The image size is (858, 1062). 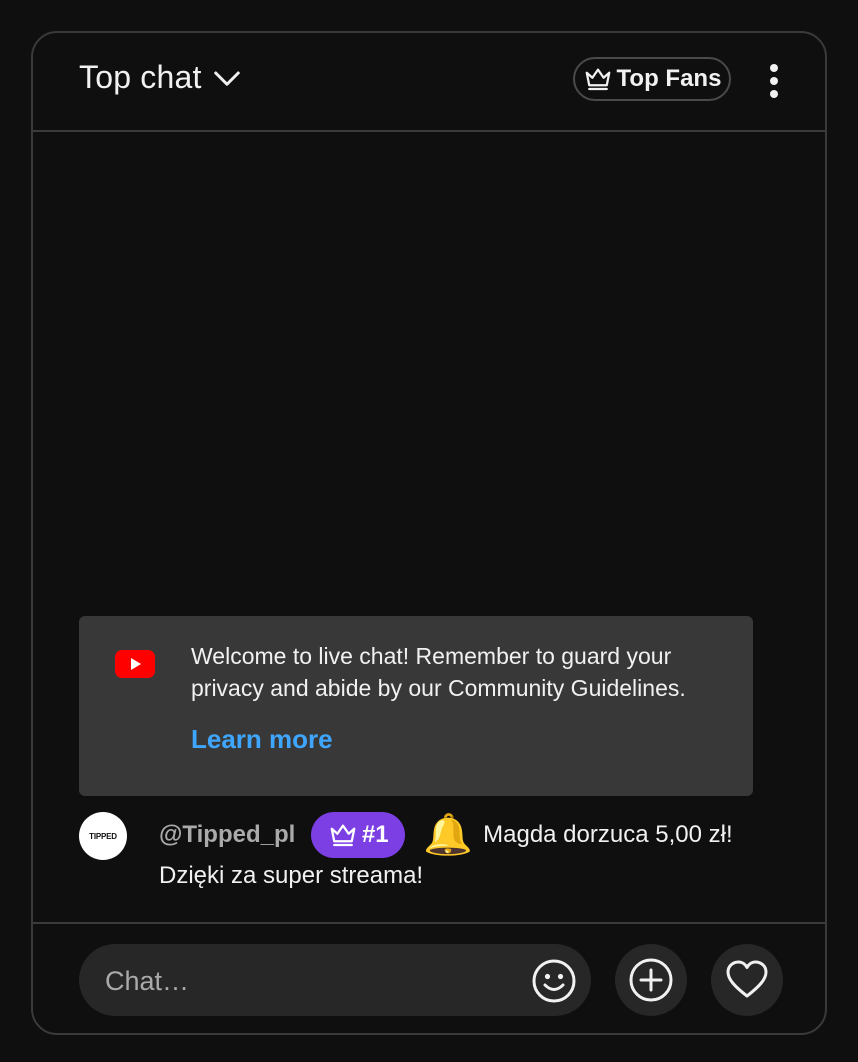 What do you see at coordinates (135, 664) in the screenshot?
I see `youtube-logo-icon` at bounding box center [135, 664].